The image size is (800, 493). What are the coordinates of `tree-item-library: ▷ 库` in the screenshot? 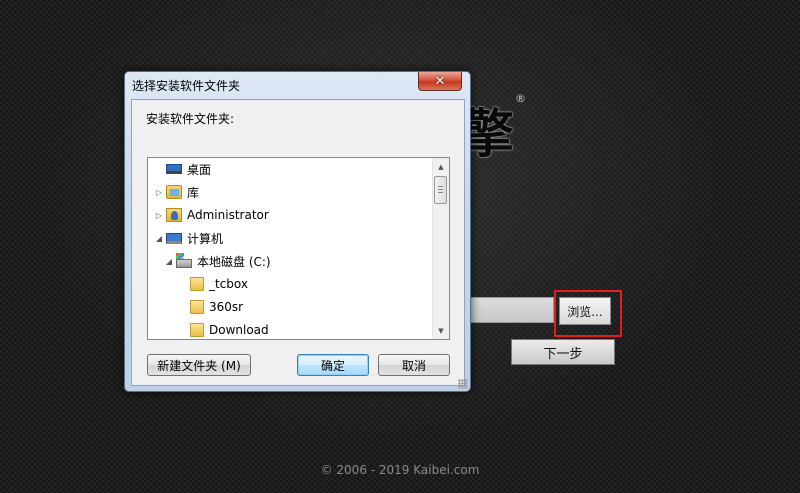 It's located at (176, 192).